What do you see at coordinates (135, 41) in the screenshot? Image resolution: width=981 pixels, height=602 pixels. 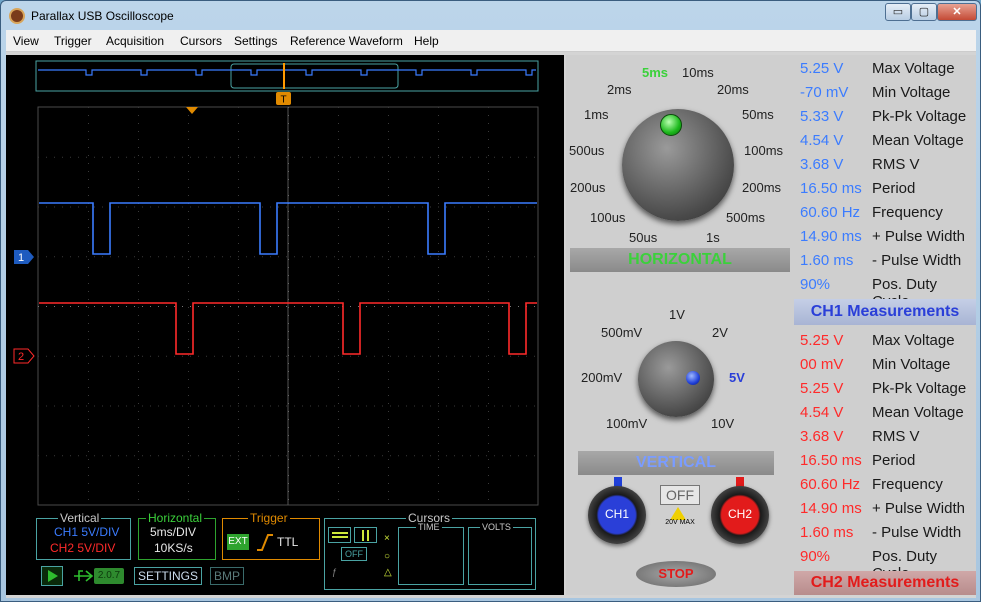 I see `menu-acquisition: Acquisition` at bounding box center [135, 41].